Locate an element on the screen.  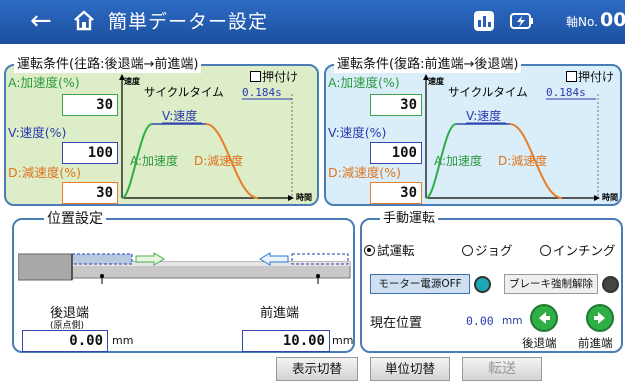
manual-panel-title: 手動運転 is located at coordinates (409, 219).